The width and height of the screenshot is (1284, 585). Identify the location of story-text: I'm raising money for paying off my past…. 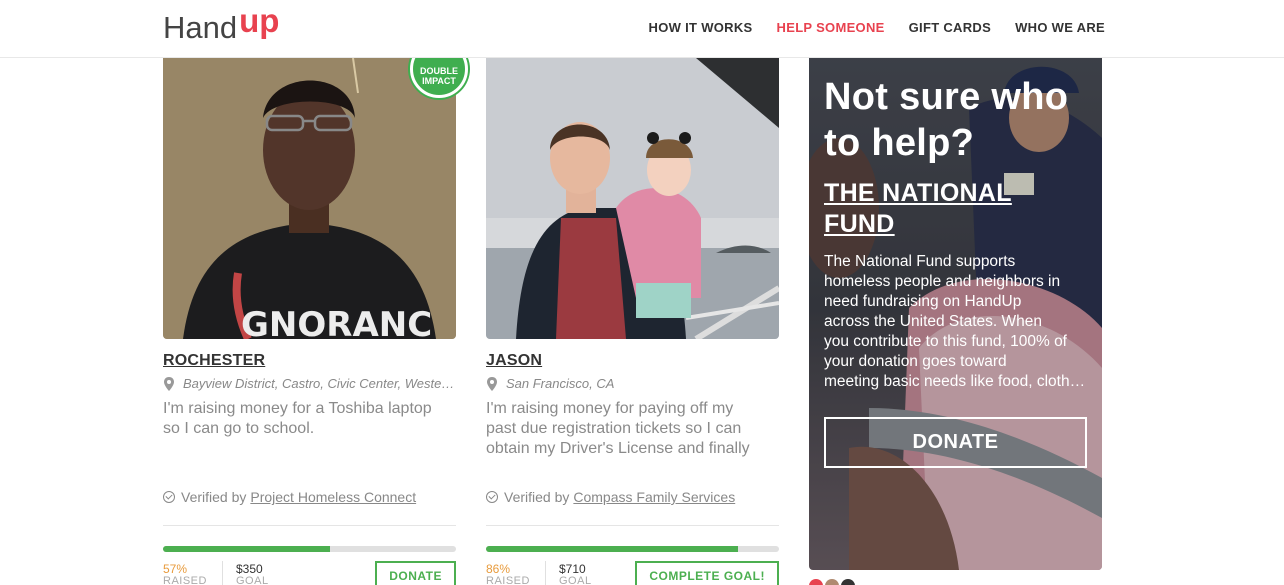
(618, 428).